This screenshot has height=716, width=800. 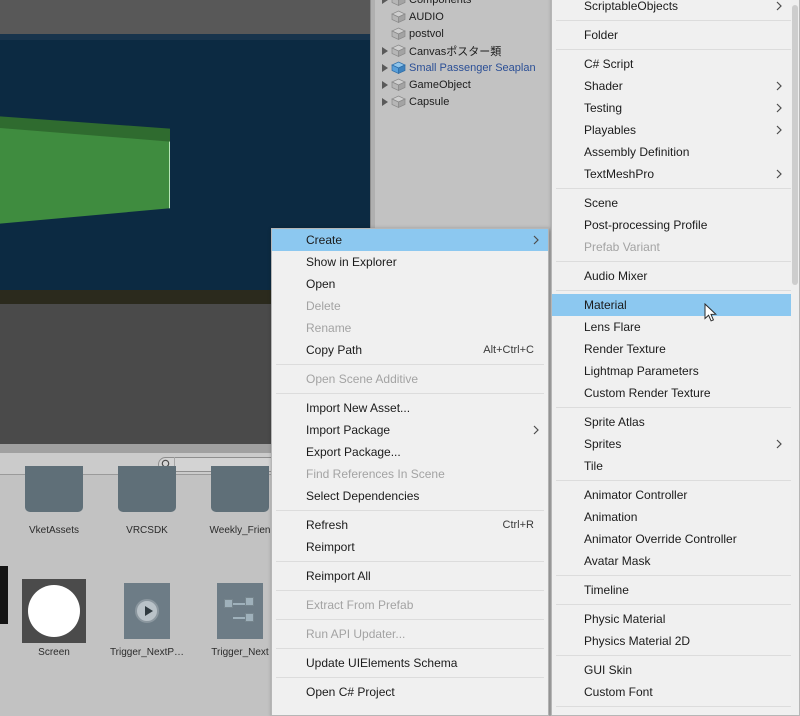 I want to click on context-menu-item: Show in Explorer, so click(x=410, y=262).